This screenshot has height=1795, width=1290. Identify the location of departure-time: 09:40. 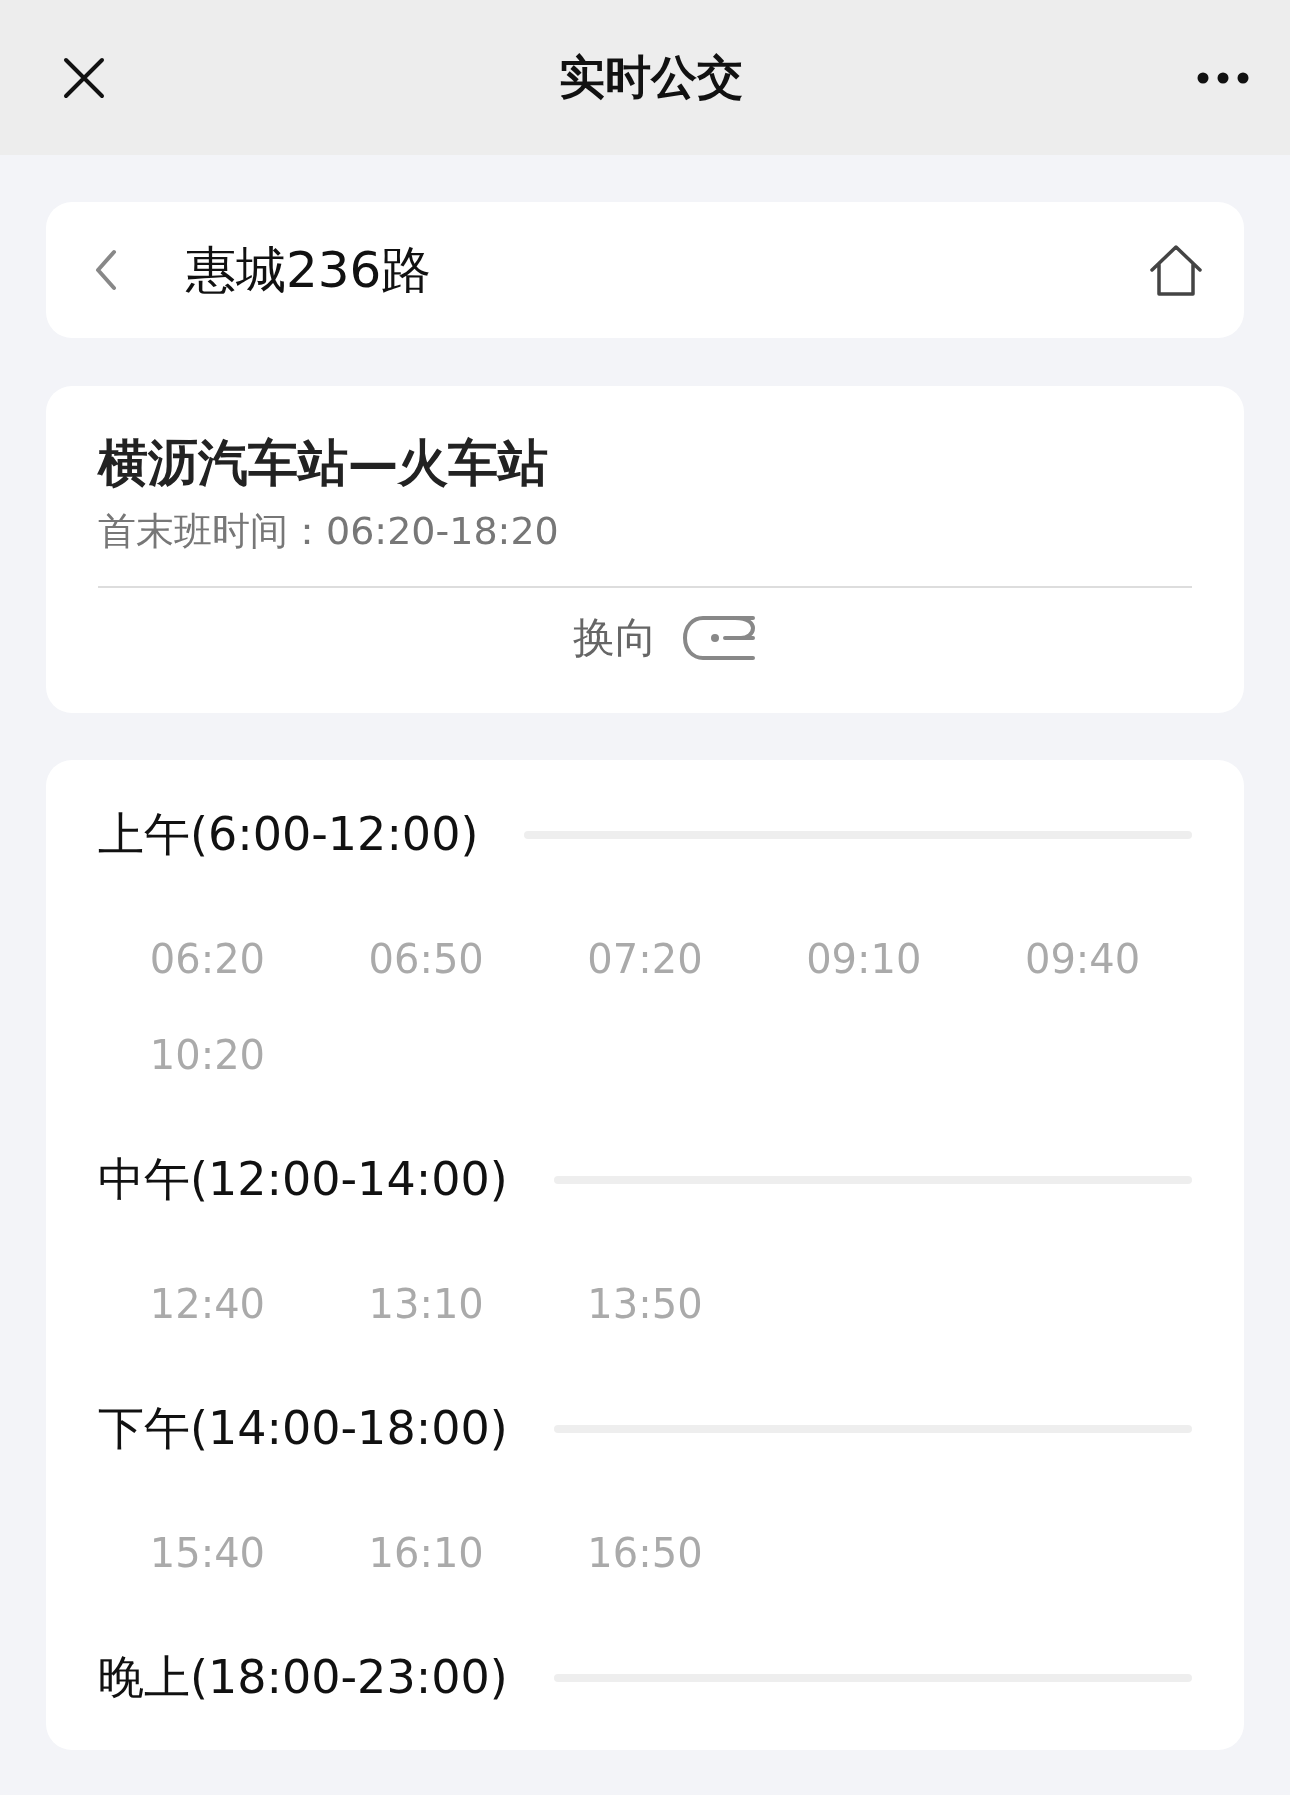
(1082, 959).